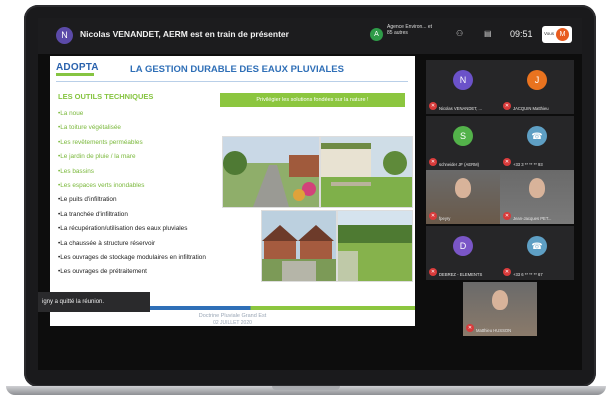 The width and height of the screenshot is (612, 406). Describe the element at coordinates (549, 33) in the screenshot. I see `self-label: Vous` at that location.